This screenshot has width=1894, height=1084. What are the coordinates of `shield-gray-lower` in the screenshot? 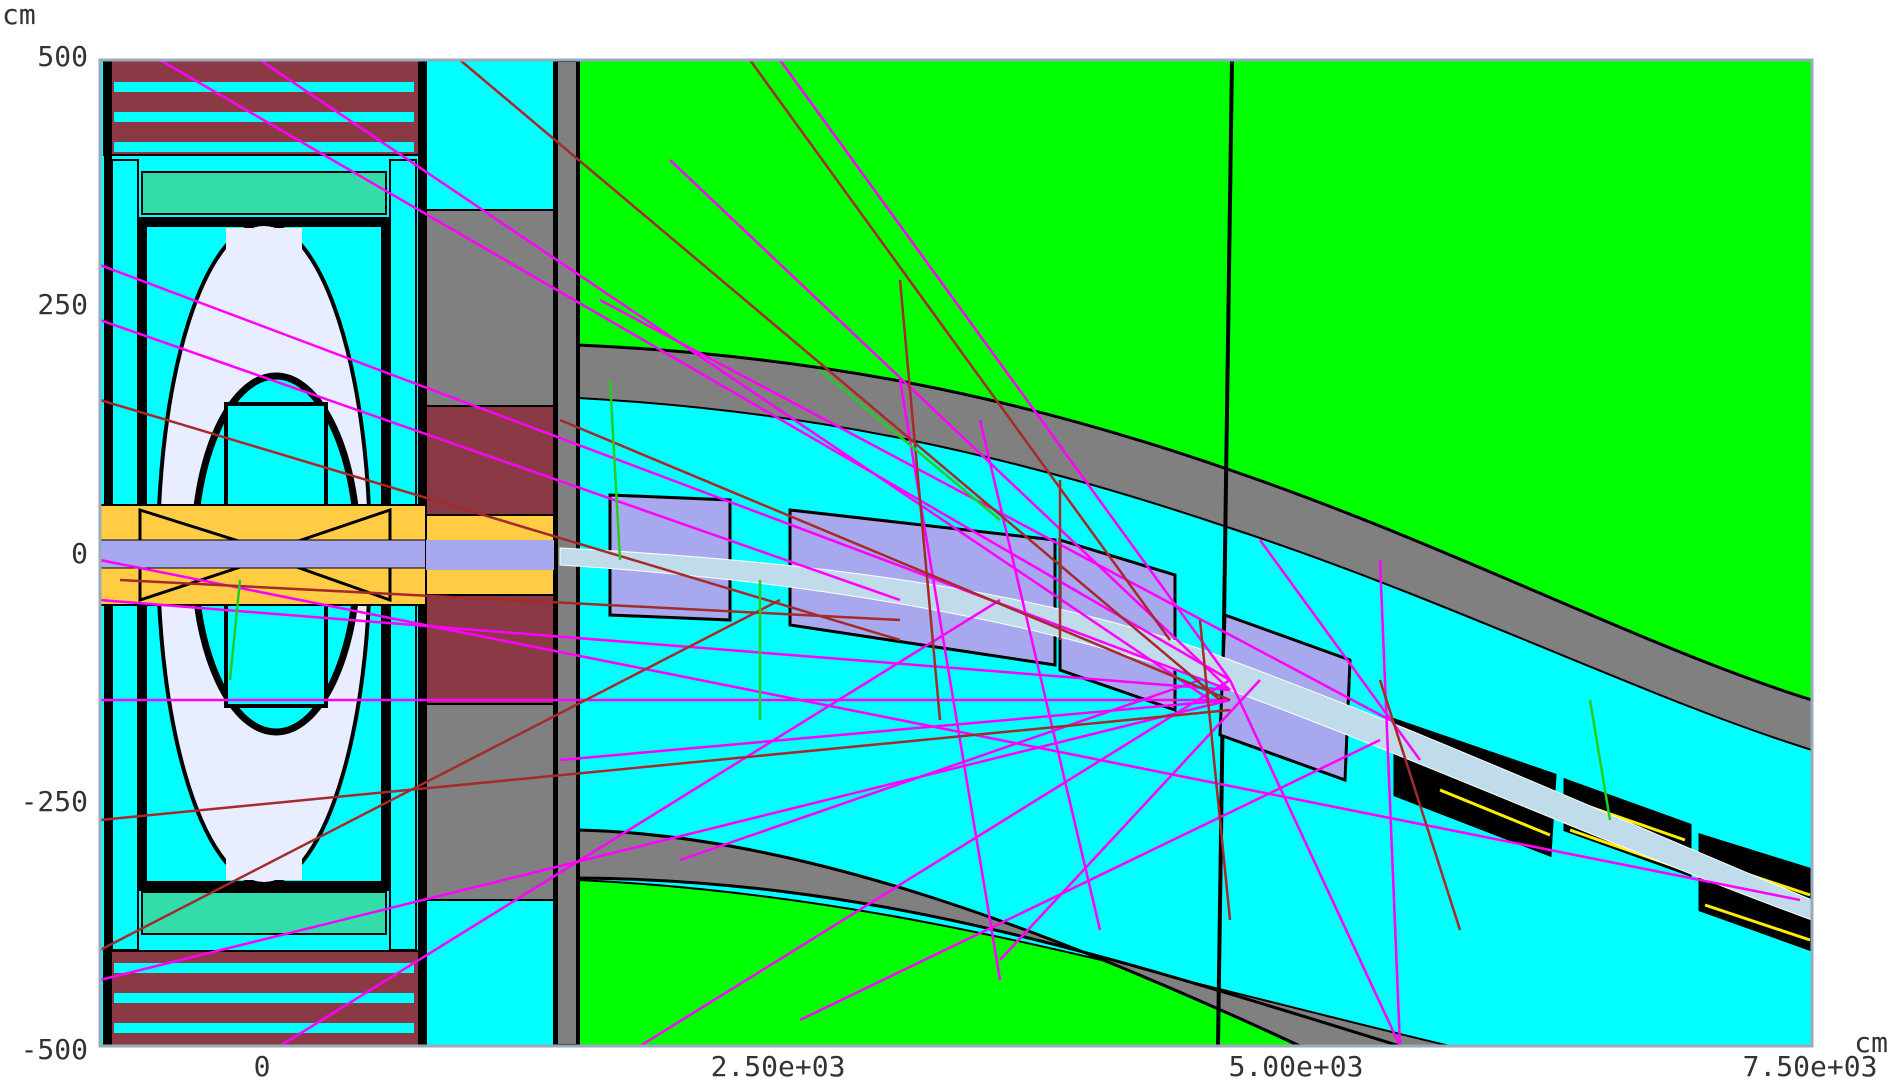 It's located at (490, 802).